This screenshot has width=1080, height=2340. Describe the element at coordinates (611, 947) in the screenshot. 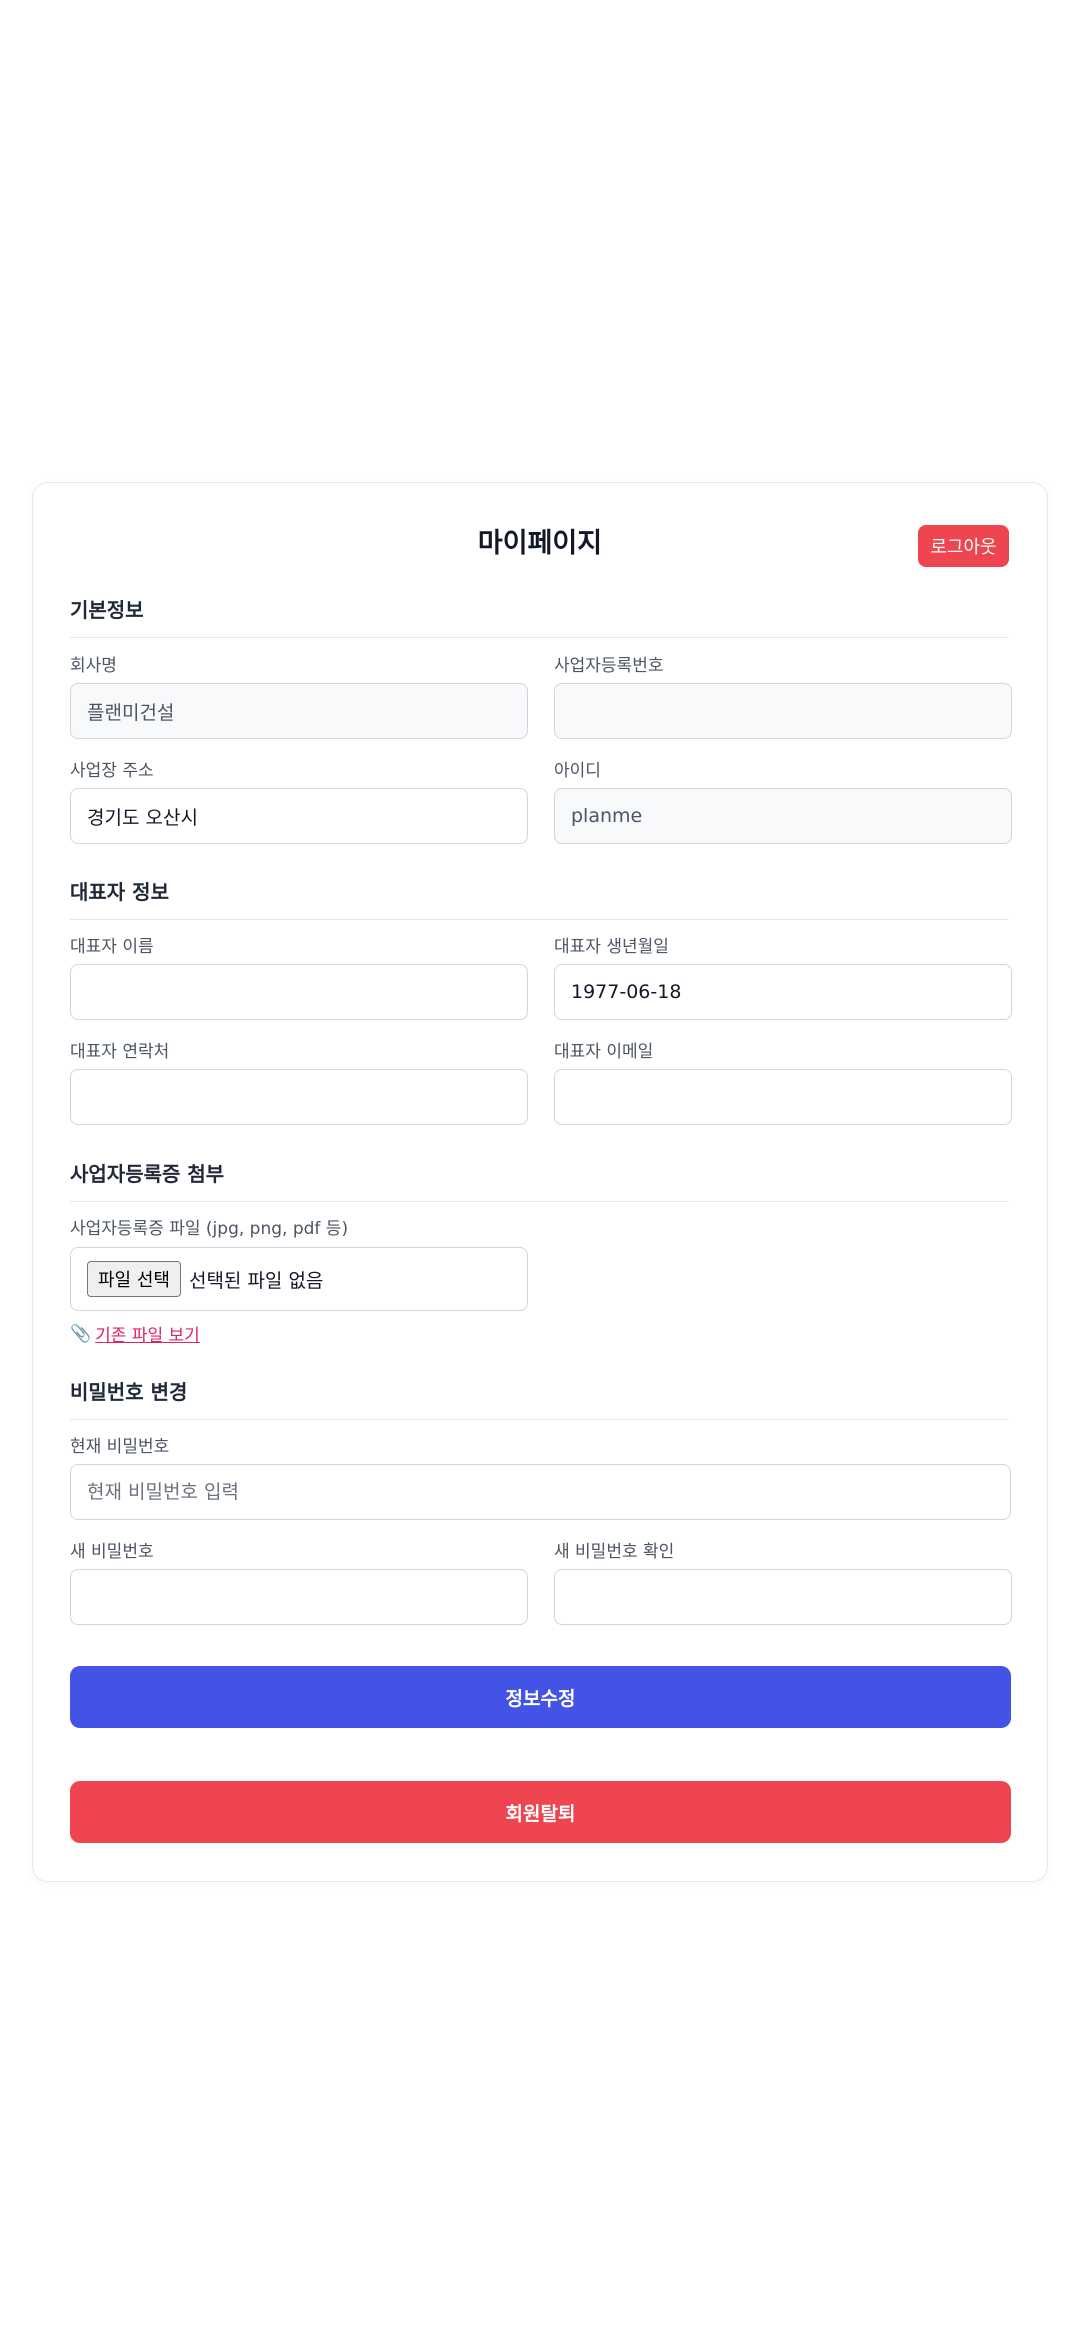

I see `ceo-birthdate-label: 대표자 생년월일` at that location.